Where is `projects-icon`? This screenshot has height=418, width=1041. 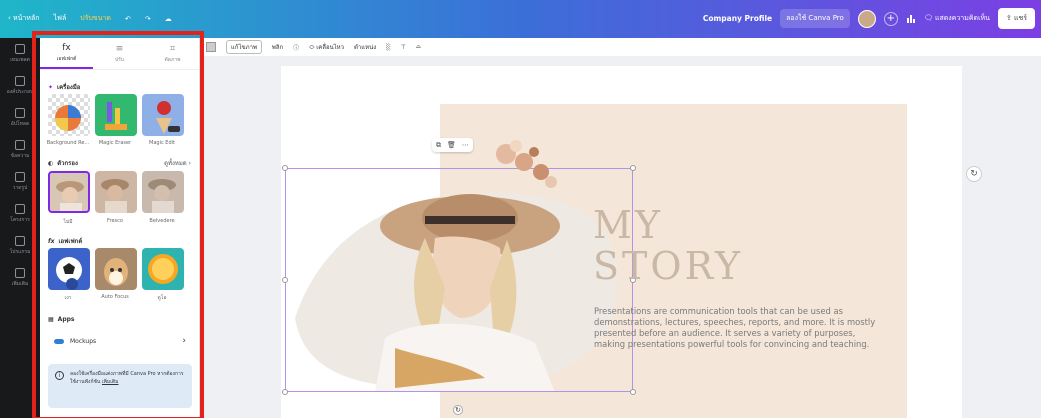
projects-icon is located at coordinates (20, 209).